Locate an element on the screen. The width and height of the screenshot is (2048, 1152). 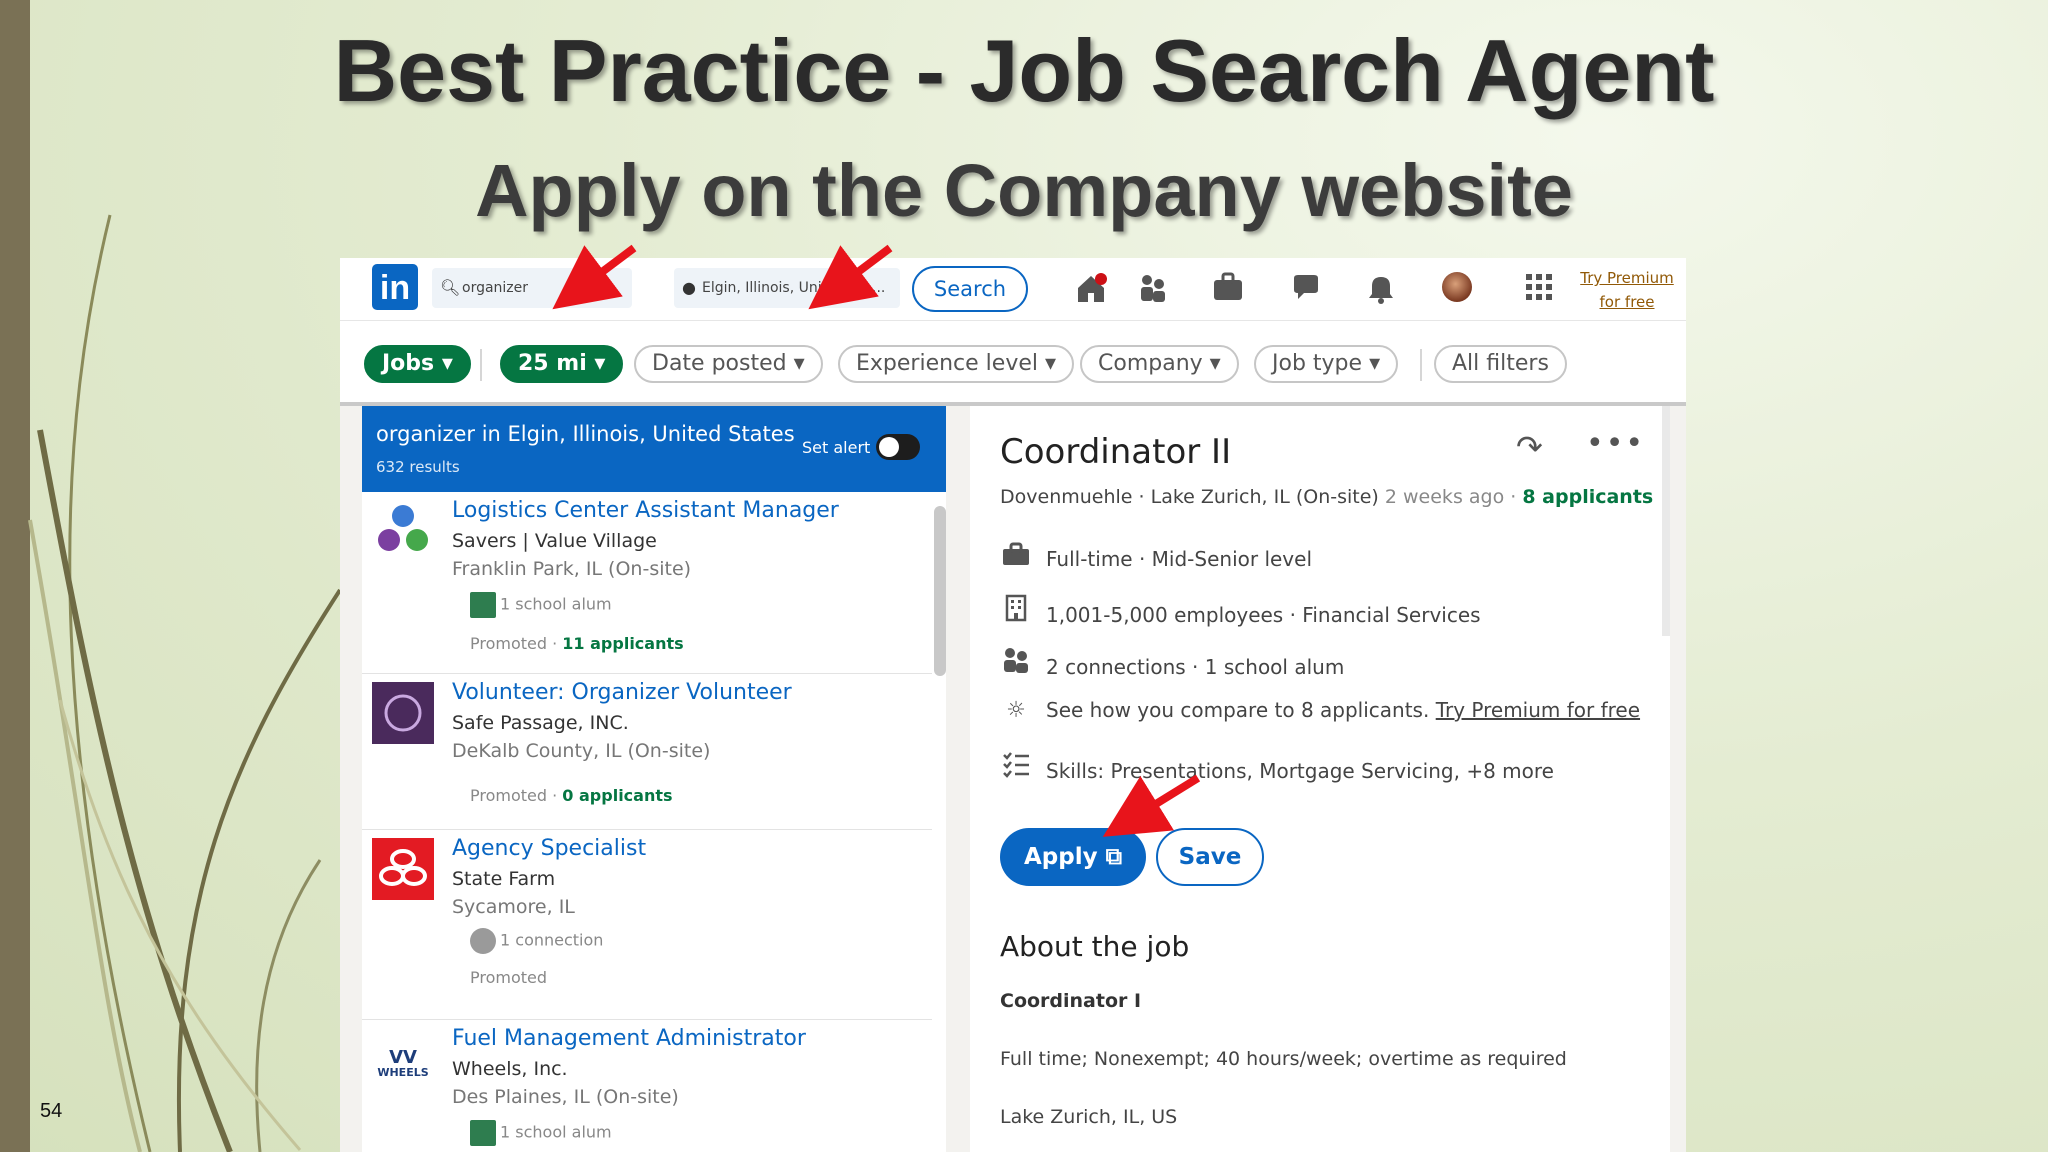
job-company: Savers | Value Village is located at coordinates (554, 541).